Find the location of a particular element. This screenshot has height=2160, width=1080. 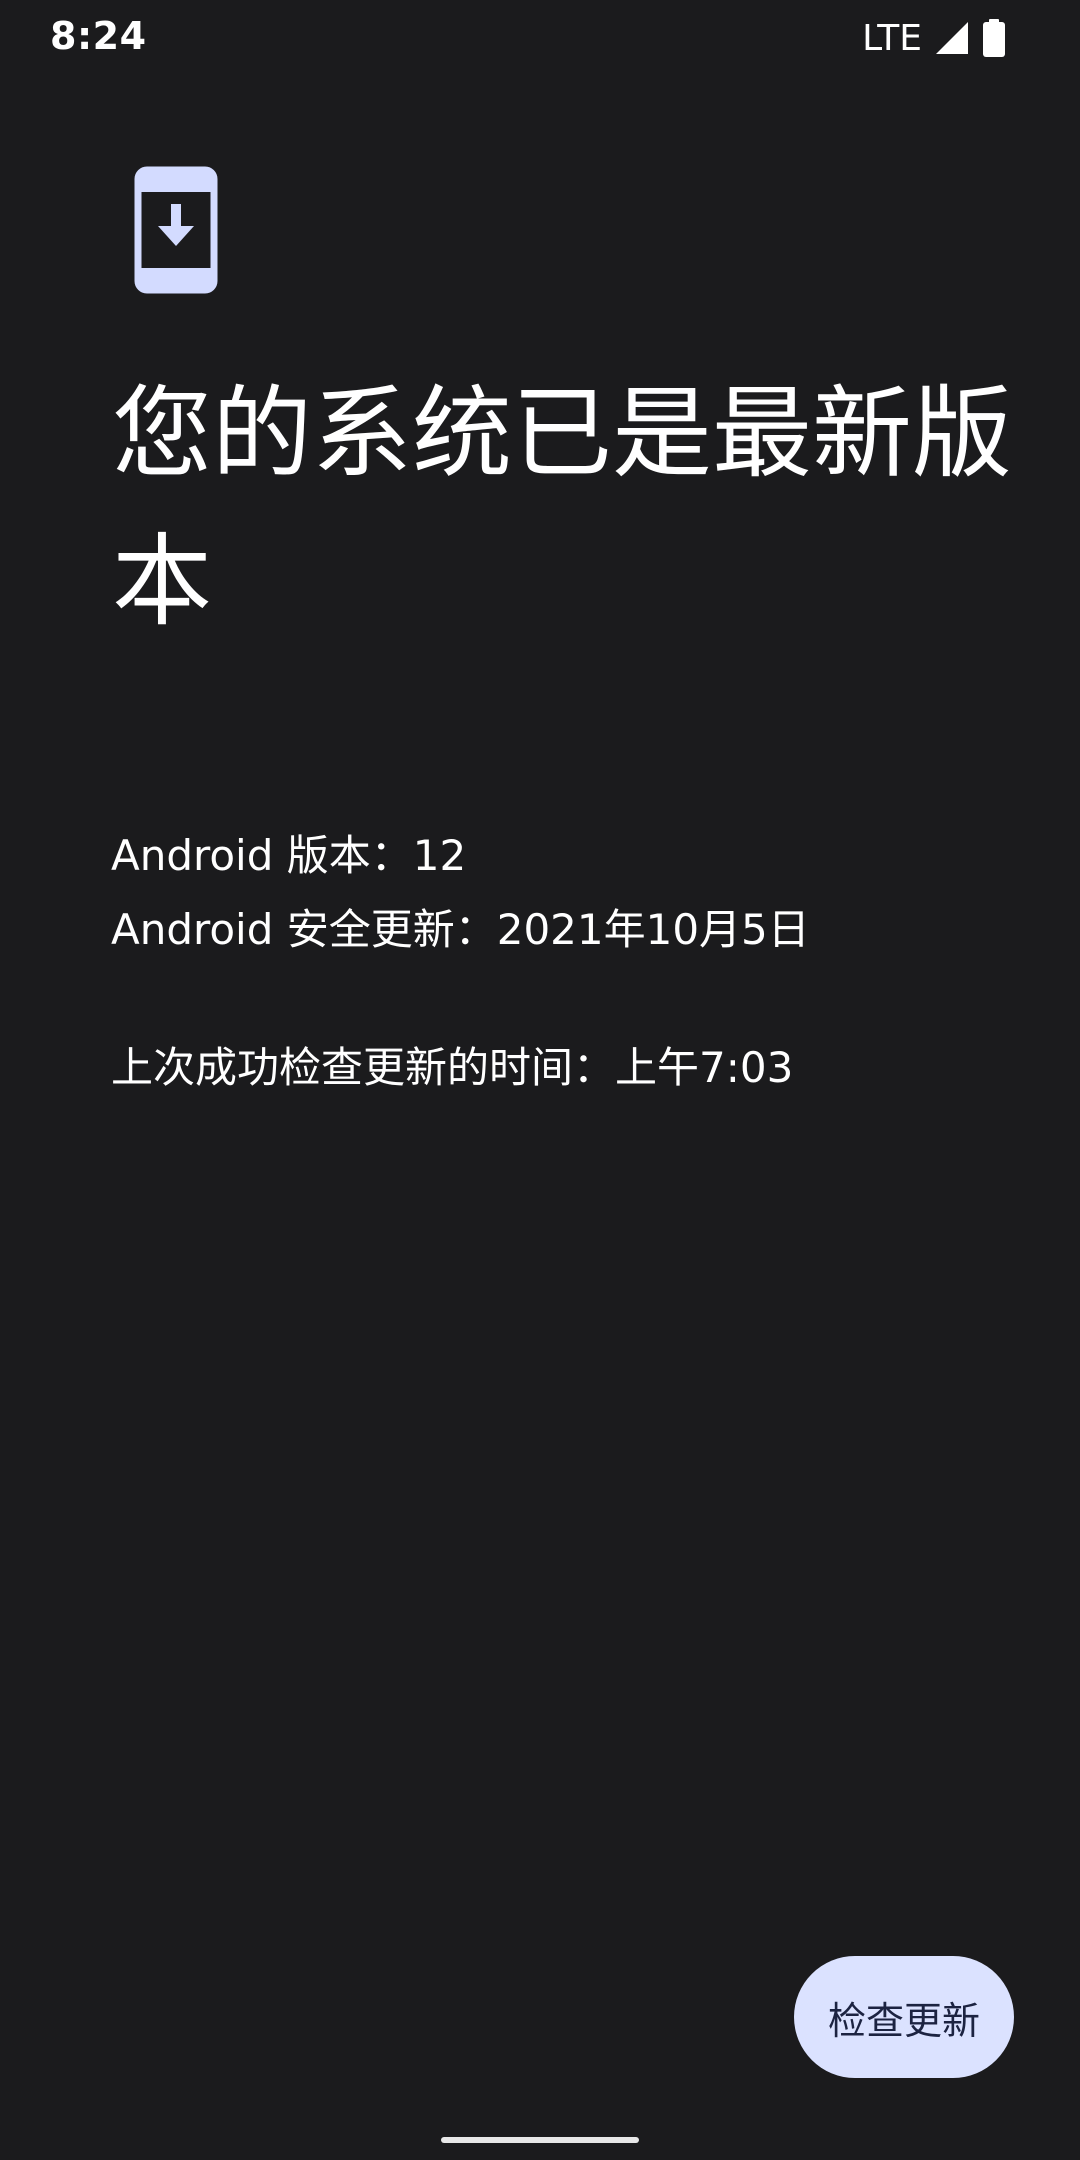

cell-signal-icon is located at coordinates (952, 38).